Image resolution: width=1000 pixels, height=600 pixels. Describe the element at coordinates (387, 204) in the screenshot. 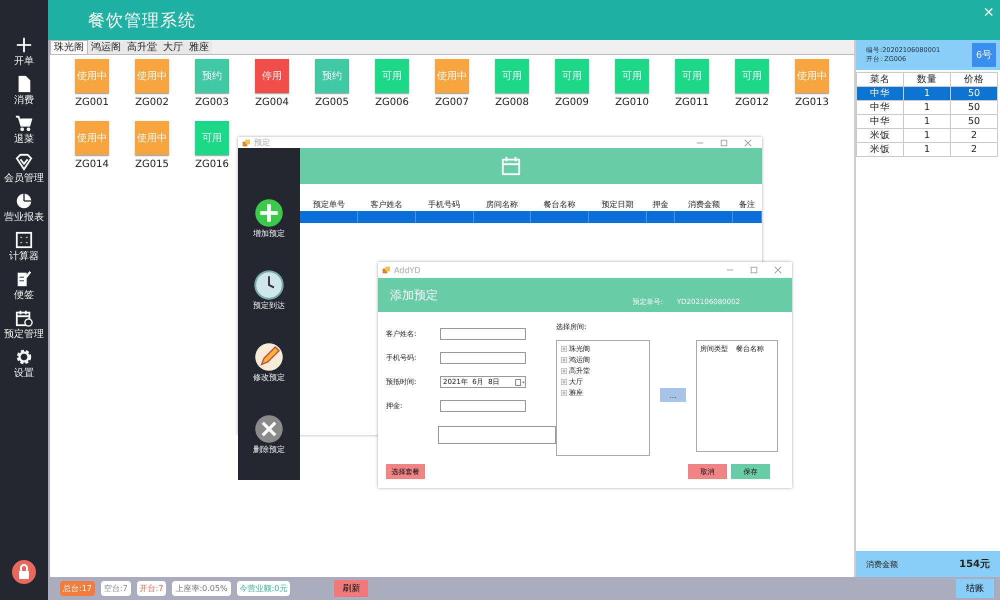

I see `column-header: 客户姓名` at that location.